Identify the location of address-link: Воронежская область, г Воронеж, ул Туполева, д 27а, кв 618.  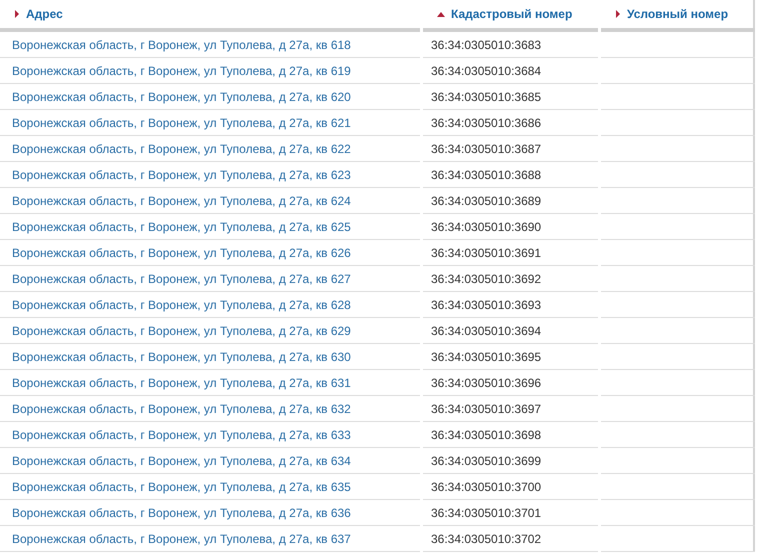
(181, 45).